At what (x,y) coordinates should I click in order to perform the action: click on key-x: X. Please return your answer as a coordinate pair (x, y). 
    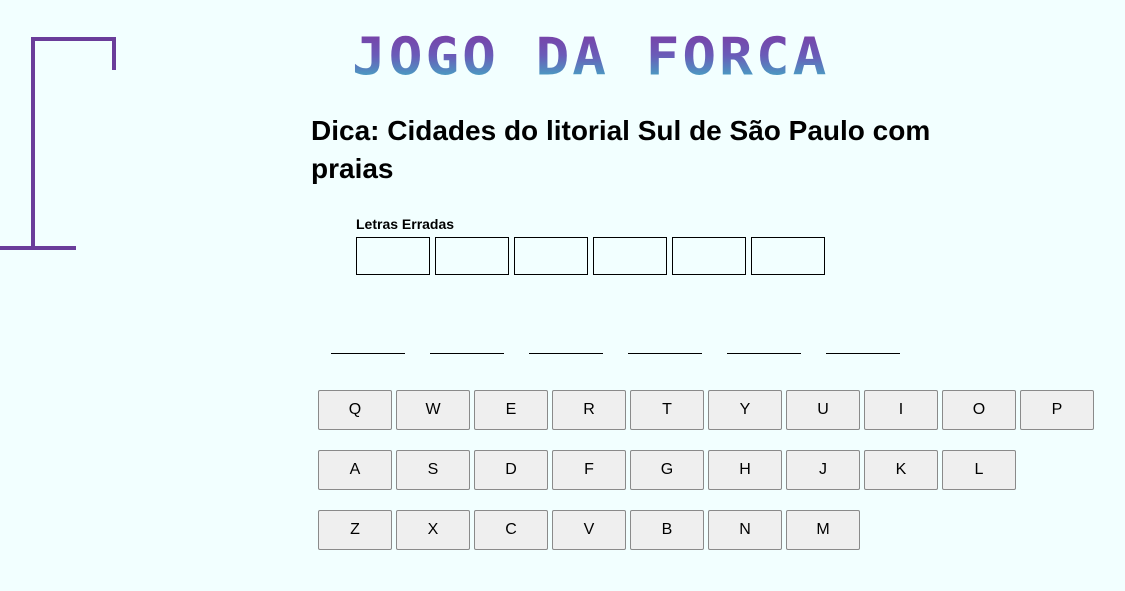
    Looking at the image, I should click on (433, 530).